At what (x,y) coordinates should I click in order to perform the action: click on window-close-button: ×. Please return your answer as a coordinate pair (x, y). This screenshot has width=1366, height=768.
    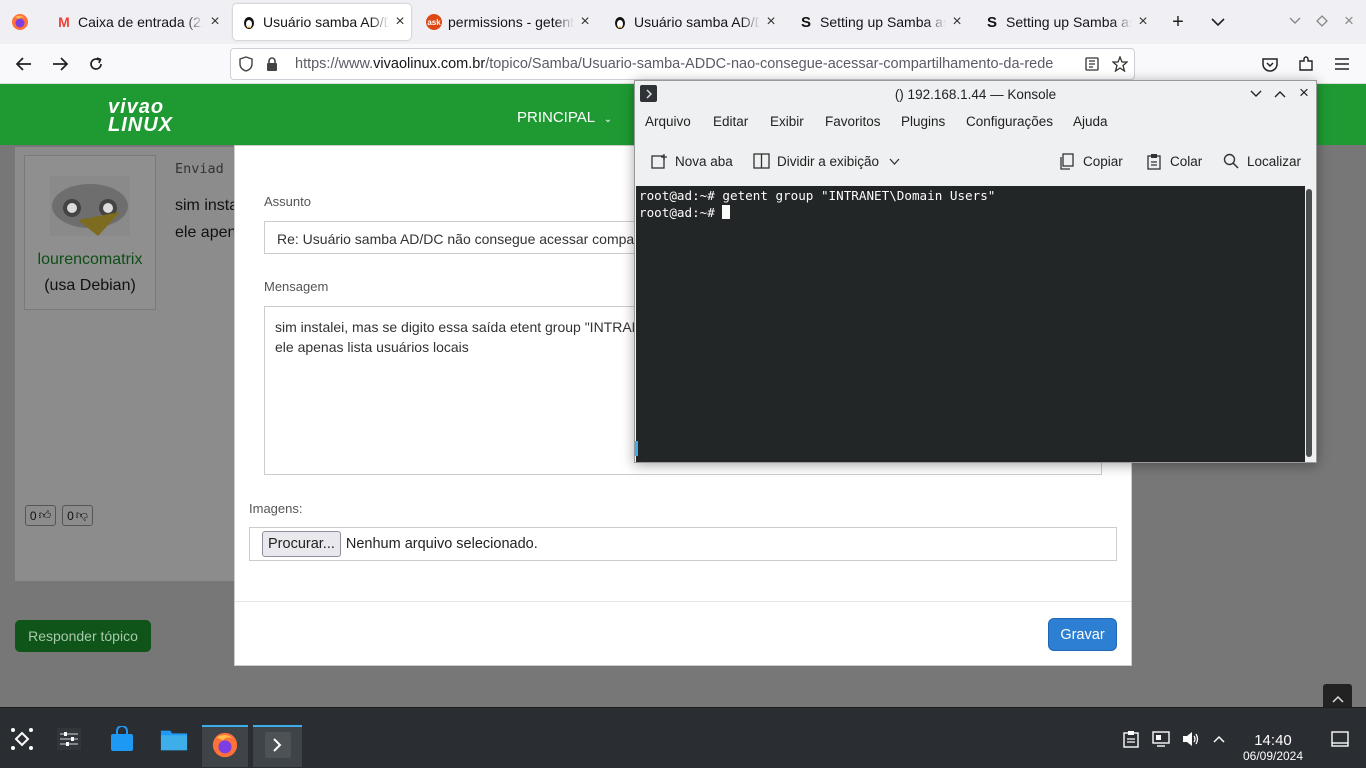
    Looking at the image, I should click on (1349, 20).